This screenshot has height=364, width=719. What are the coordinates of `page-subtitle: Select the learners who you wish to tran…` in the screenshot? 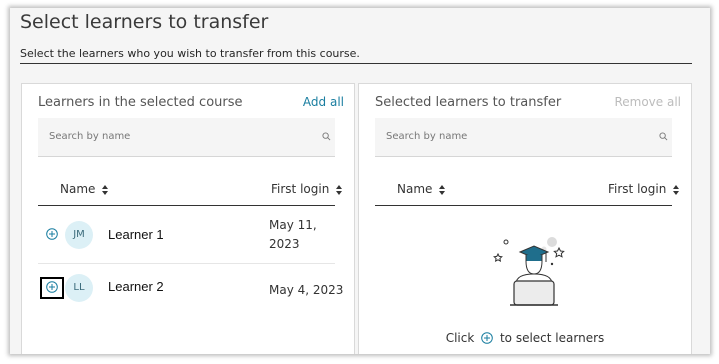 It's located at (190, 53).